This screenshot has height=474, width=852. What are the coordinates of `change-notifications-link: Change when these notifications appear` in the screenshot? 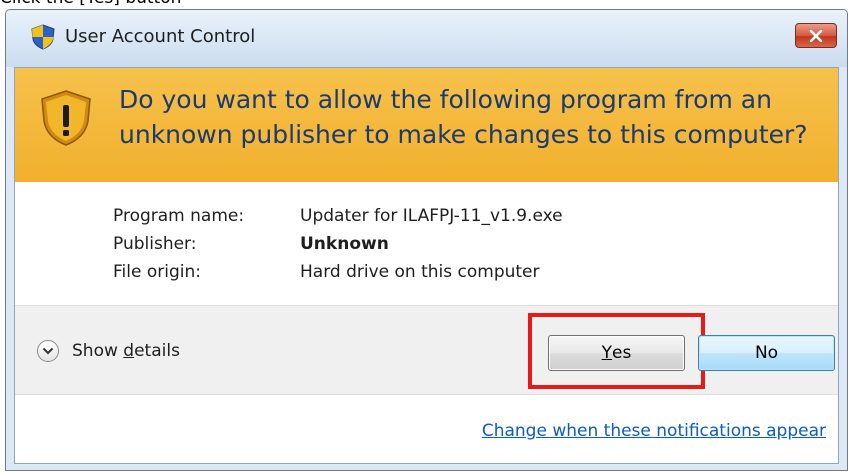 It's located at (654, 431).